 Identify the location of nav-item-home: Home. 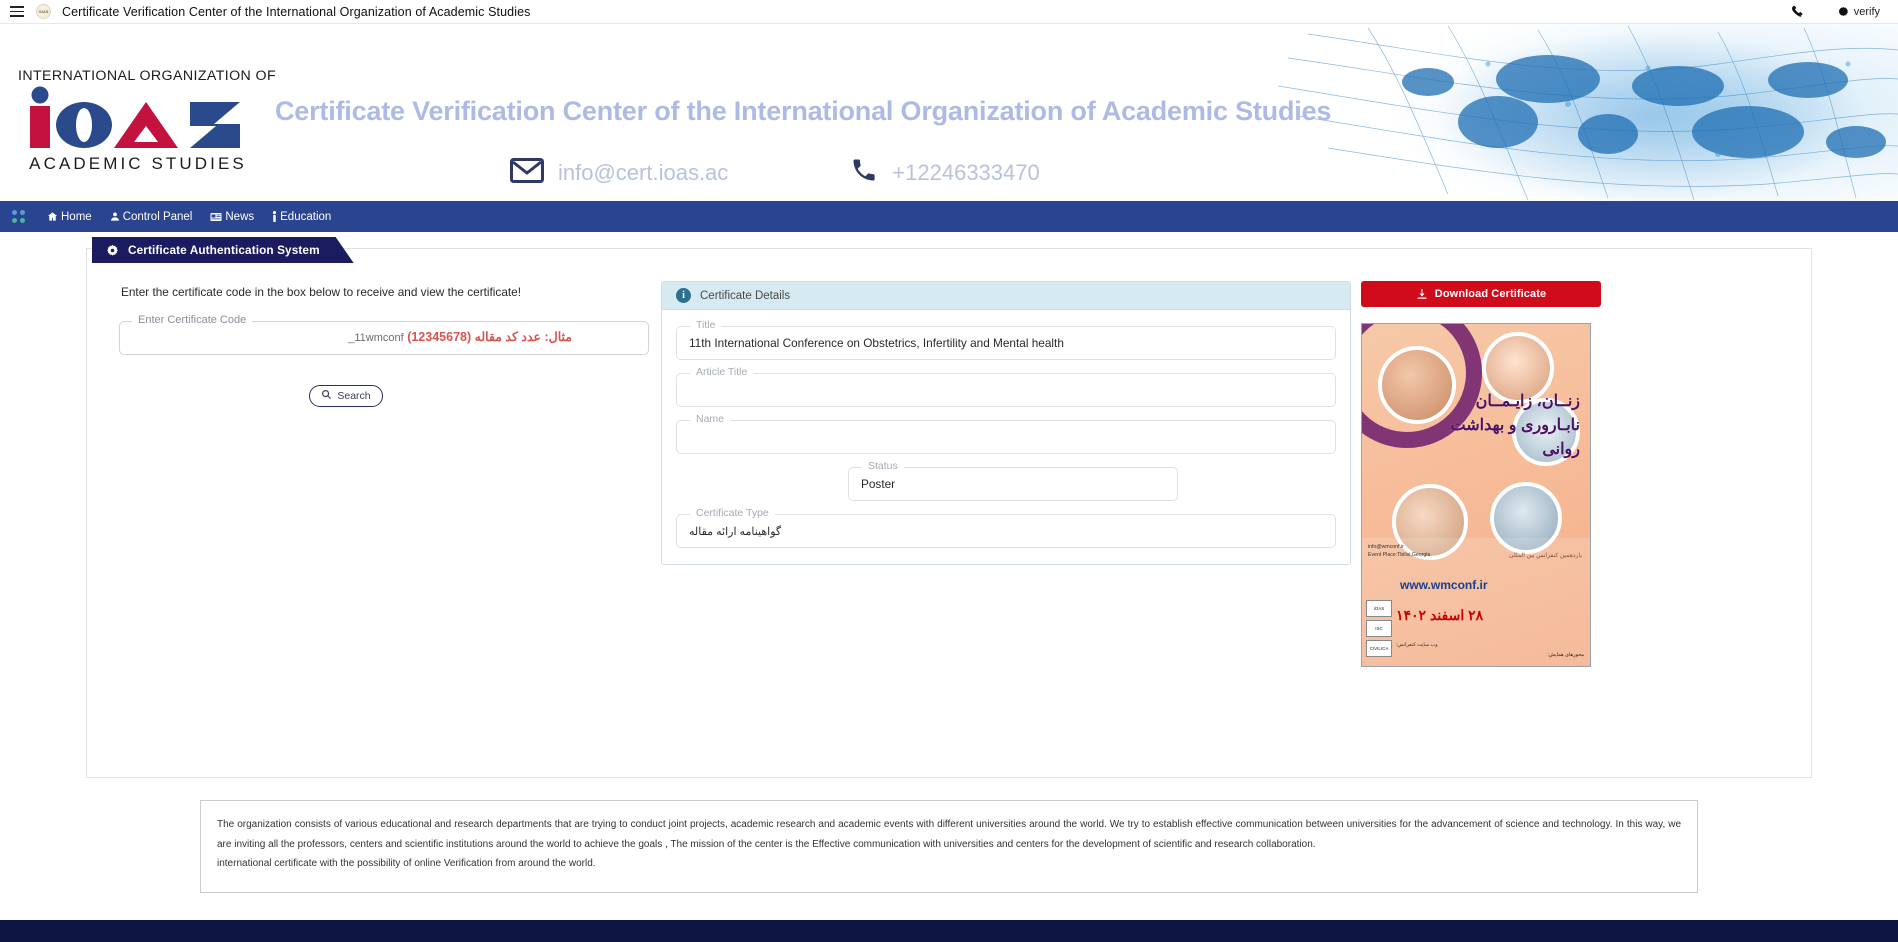
(69, 217).